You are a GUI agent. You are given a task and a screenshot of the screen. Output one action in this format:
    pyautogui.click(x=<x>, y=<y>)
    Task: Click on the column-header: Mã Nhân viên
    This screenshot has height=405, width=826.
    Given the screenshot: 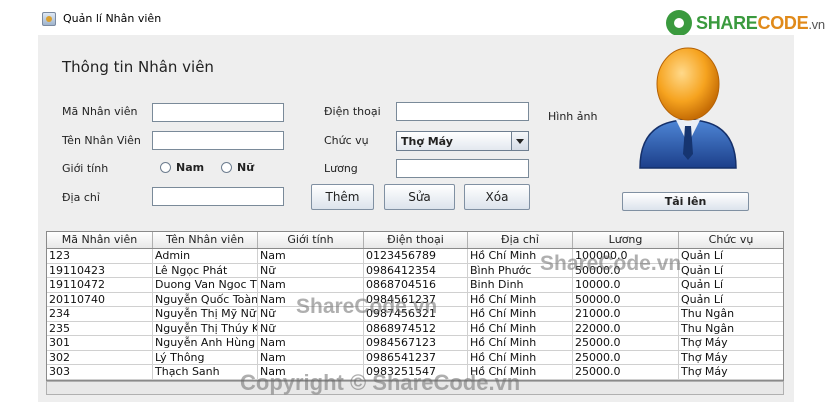 What is the action you would take?
    pyautogui.click(x=100, y=240)
    